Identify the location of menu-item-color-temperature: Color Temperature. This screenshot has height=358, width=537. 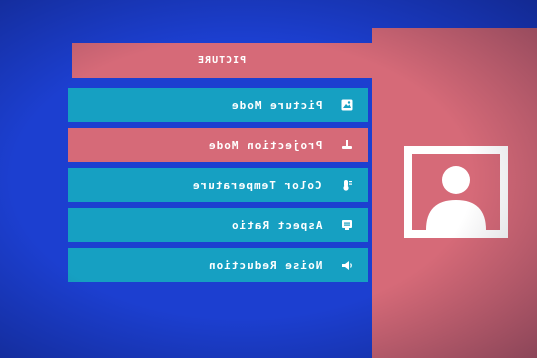
(218, 185).